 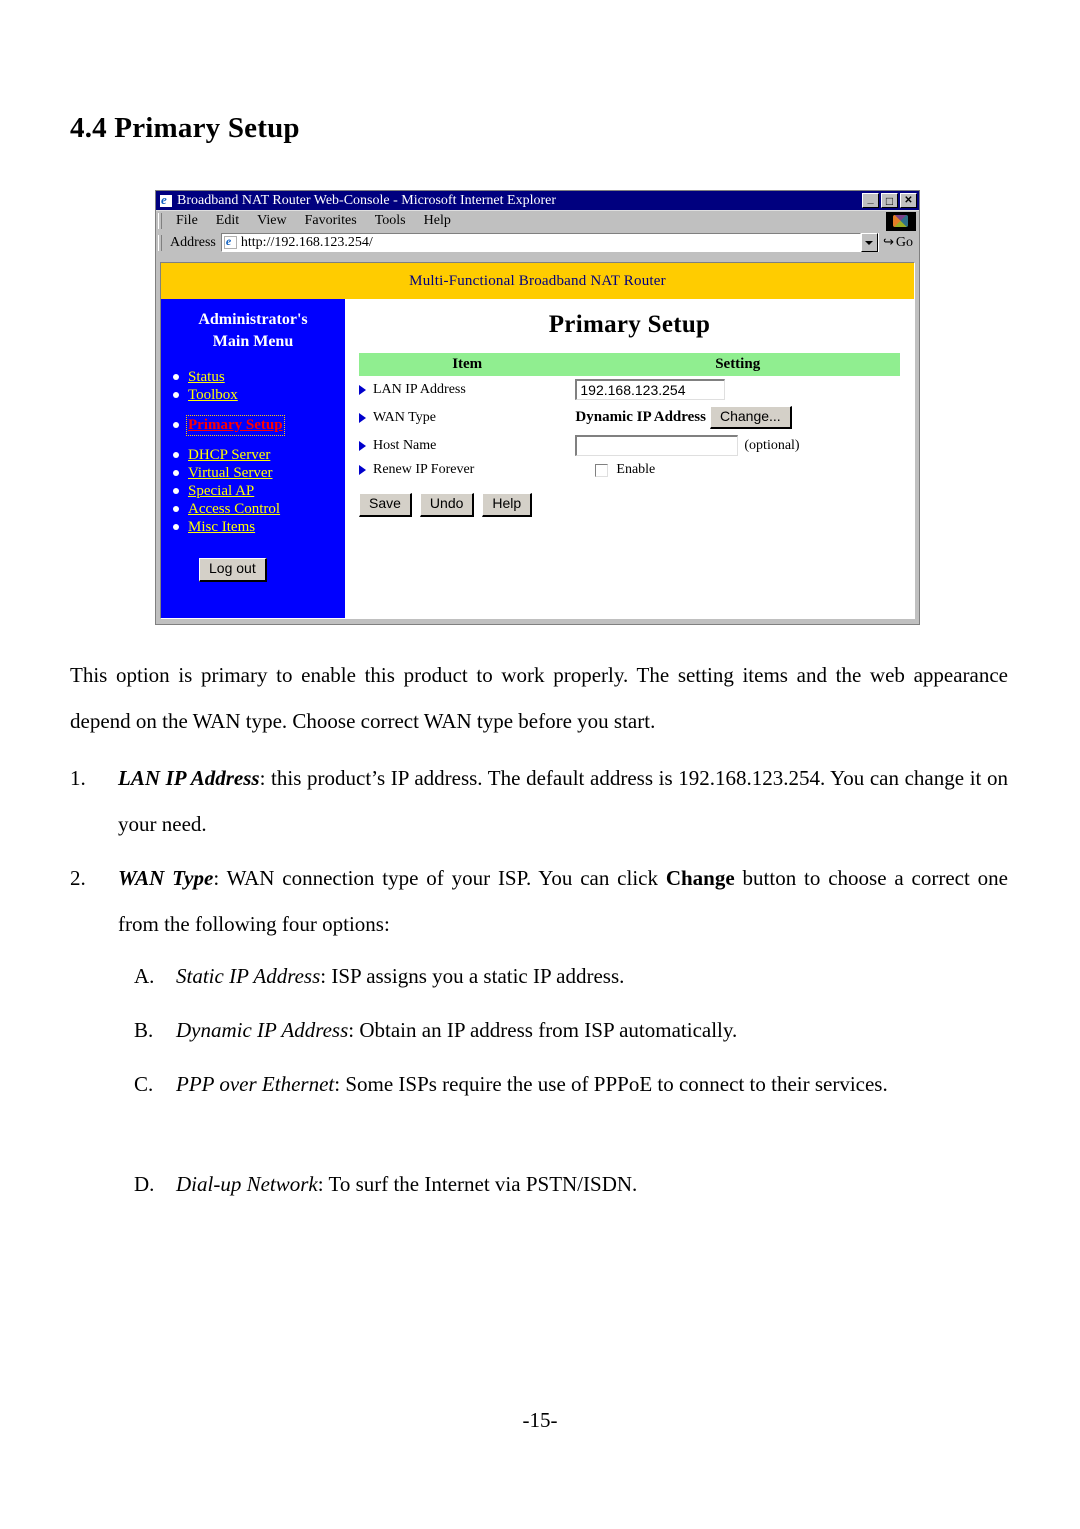 What do you see at coordinates (144, 1030) in the screenshot?
I see `sublist-marker-b: B.` at bounding box center [144, 1030].